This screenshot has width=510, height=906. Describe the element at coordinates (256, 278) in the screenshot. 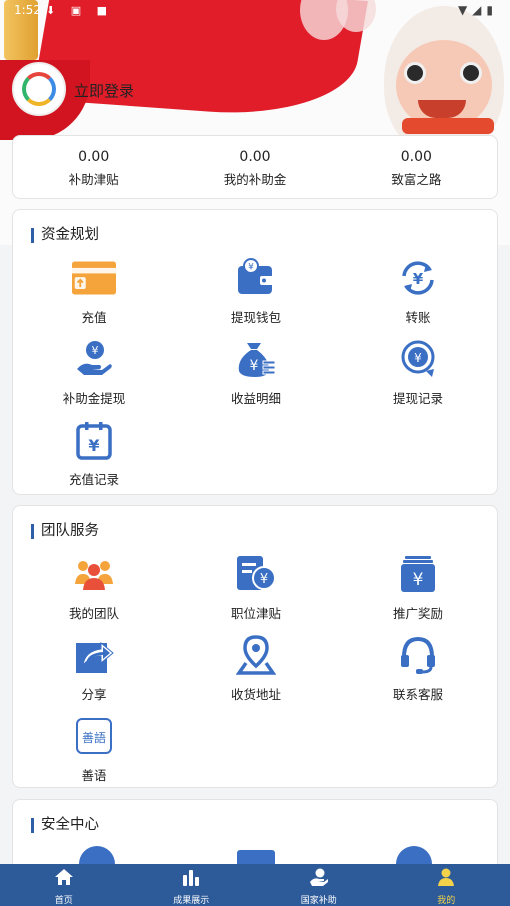

I see `wallet-icon: ¥` at that location.